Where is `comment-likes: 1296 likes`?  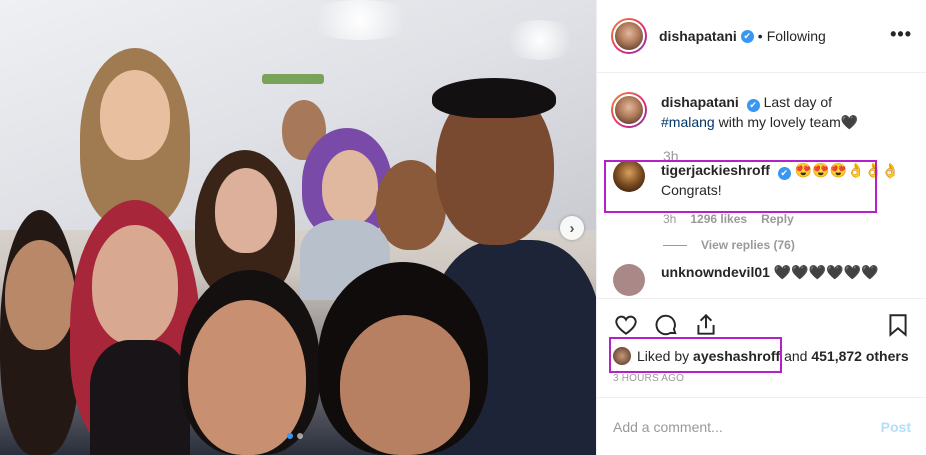 comment-likes: 1296 likes is located at coordinates (718, 219).